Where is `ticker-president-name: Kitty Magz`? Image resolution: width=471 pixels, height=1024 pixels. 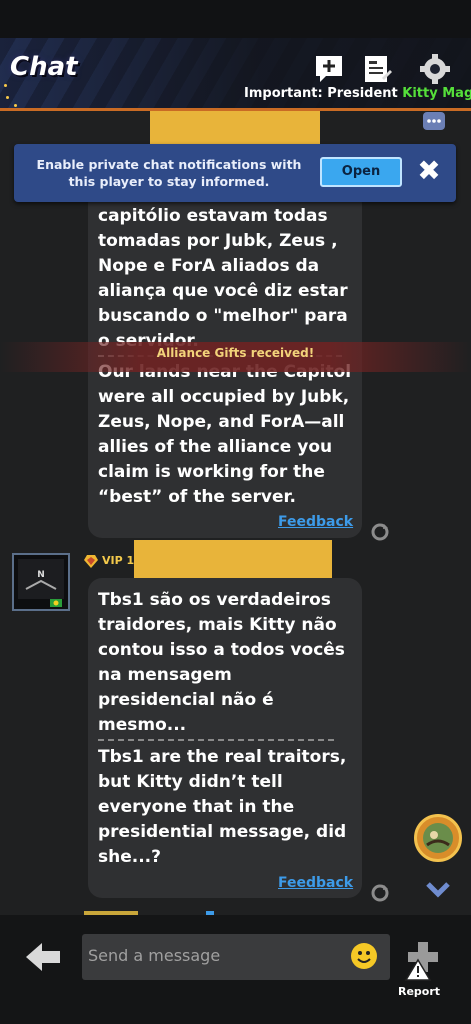 ticker-president-name: Kitty Magz is located at coordinates (436, 93).